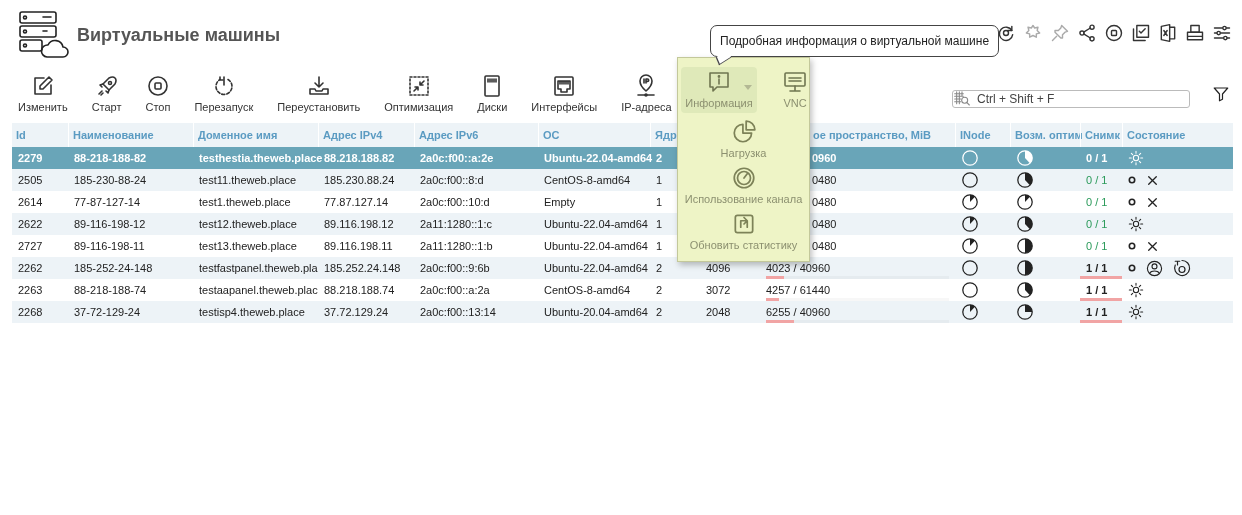 The width and height of the screenshot is (1242, 515). What do you see at coordinates (719, 90) in the screenshot?
I see `info-button: Информация` at bounding box center [719, 90].